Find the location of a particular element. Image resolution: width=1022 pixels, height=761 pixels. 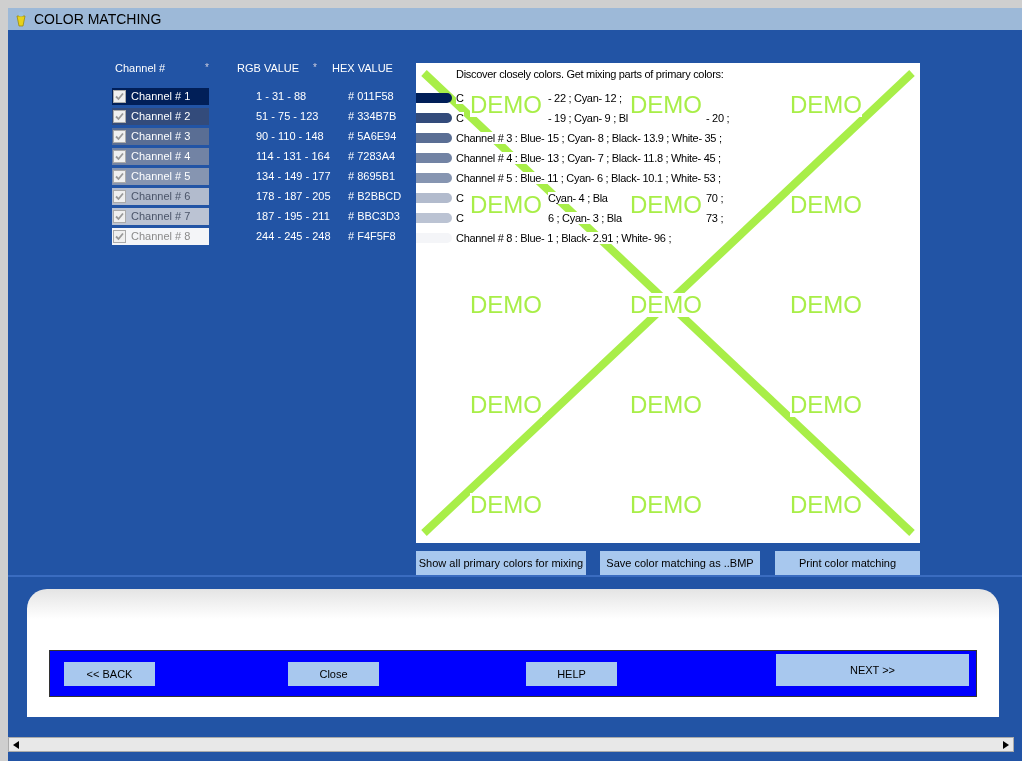

channel-item: Channel # 6 is located at coordinates (160, 196).